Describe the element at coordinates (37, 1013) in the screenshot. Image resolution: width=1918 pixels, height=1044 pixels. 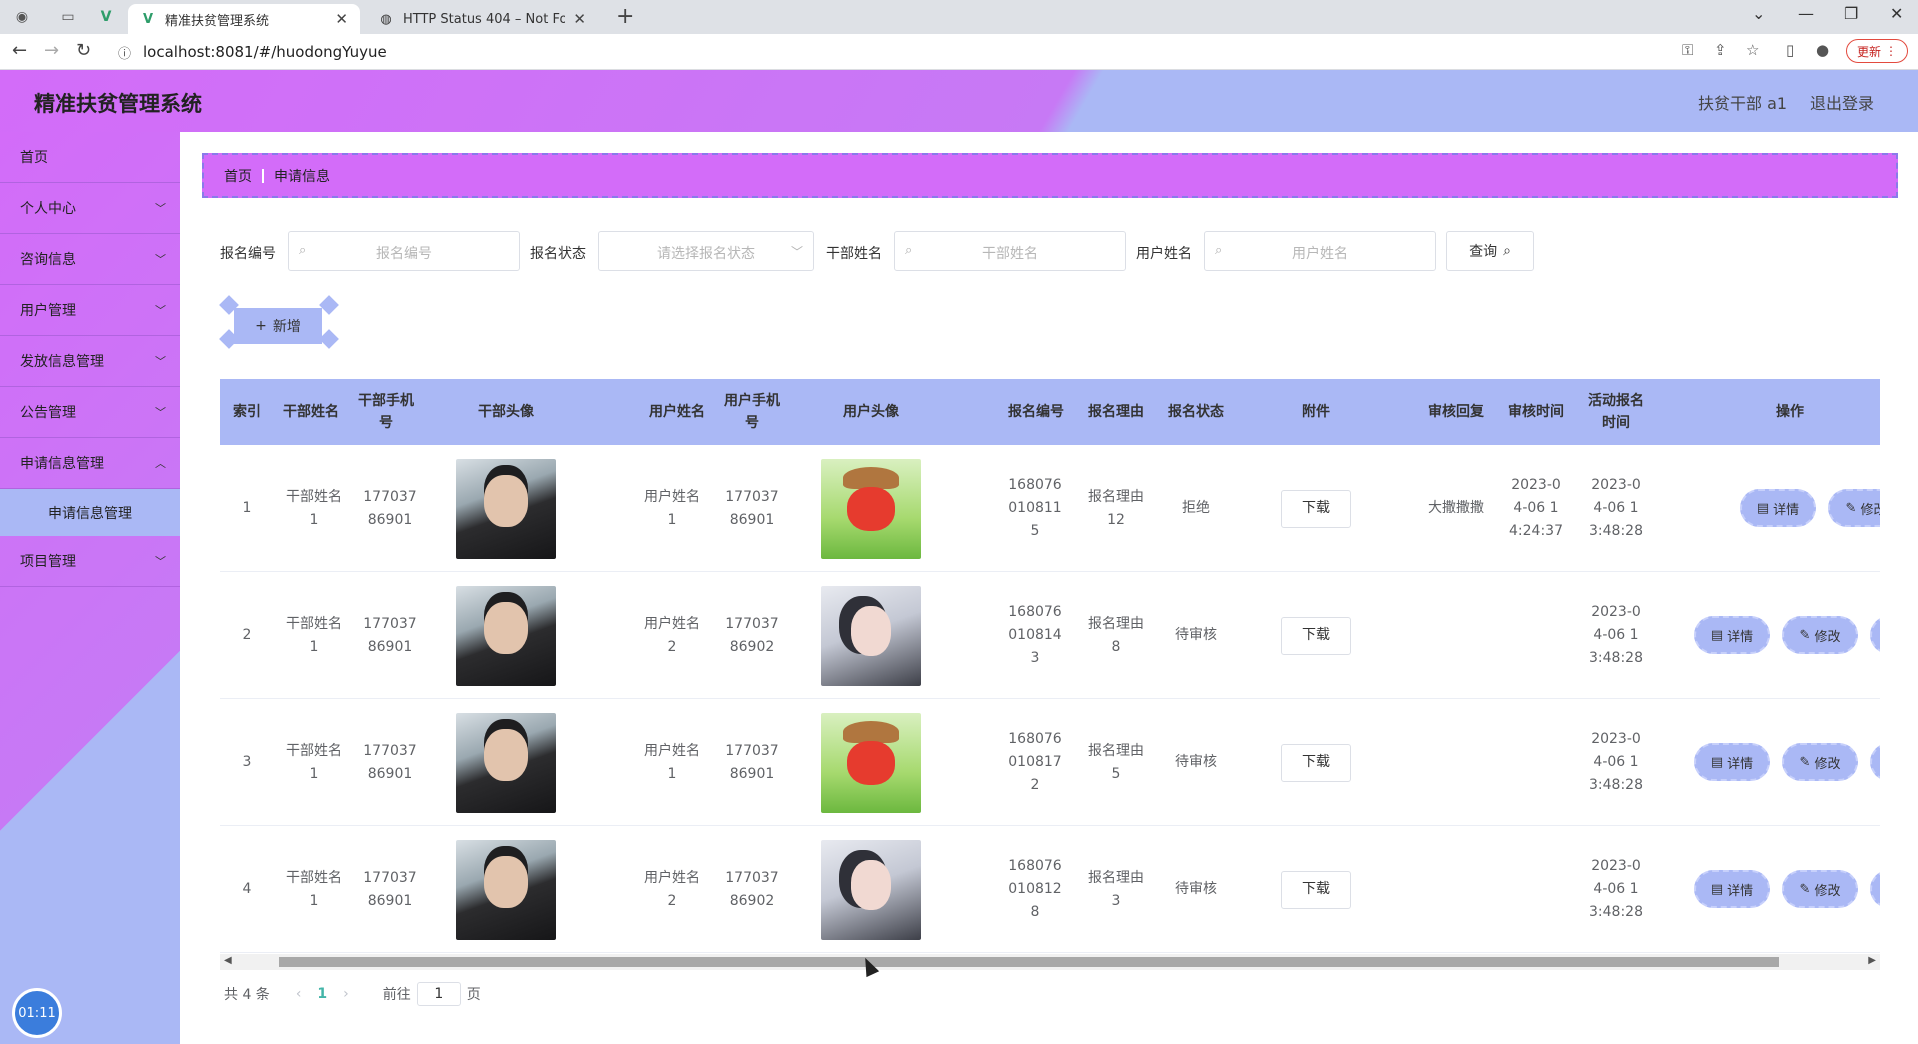
I see `timer-badge: 01:11` at that location.